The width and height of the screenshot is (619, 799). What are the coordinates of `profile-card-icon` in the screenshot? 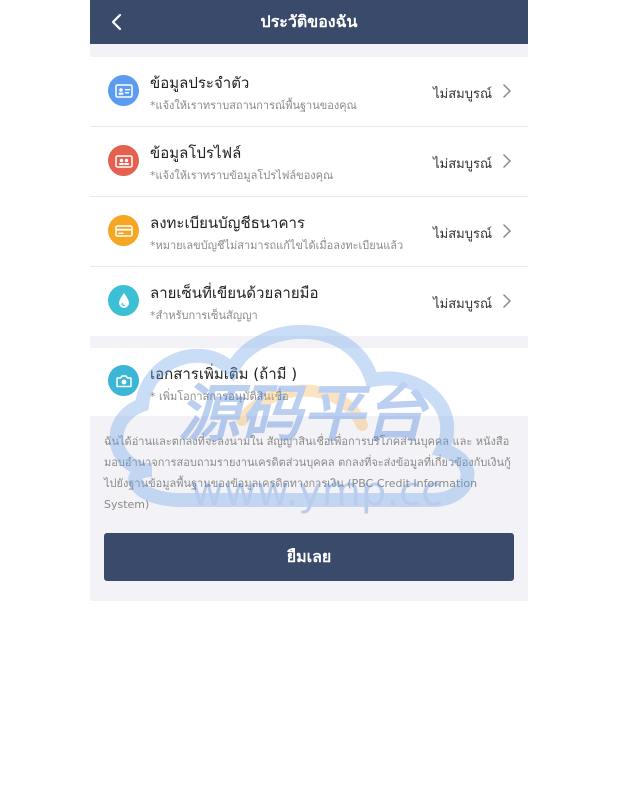 It's located at (123, 160).